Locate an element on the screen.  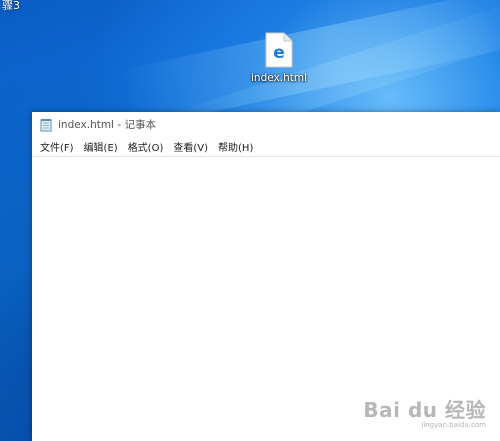
desktop-file-label: index.html is located at coordinates (279, 78).